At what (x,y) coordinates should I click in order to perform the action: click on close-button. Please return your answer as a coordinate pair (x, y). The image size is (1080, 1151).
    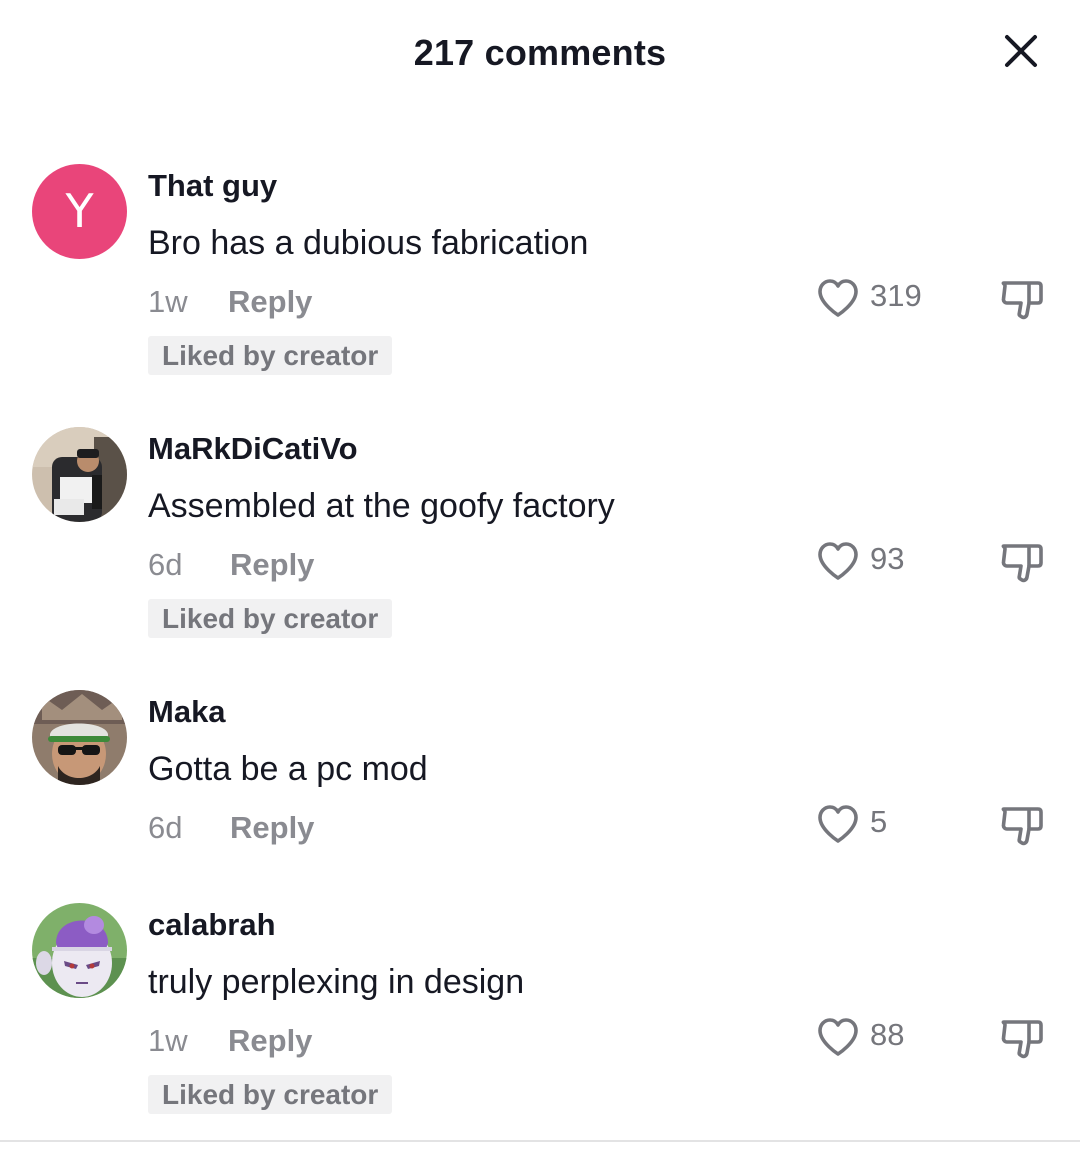
    Looking at the image, I should click on (1021, 51).